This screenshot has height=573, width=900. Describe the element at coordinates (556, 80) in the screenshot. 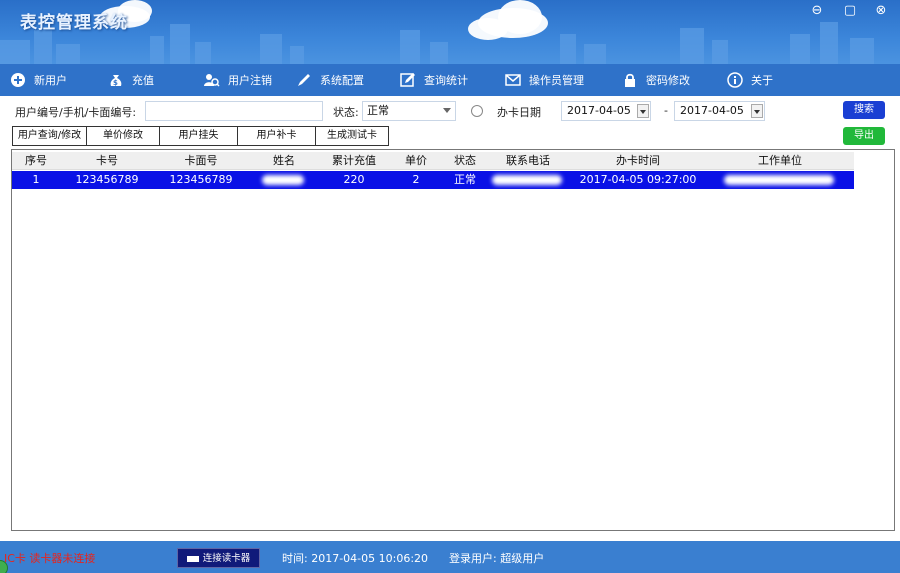

I see `toolbar-label: 操作员管理` at that location.